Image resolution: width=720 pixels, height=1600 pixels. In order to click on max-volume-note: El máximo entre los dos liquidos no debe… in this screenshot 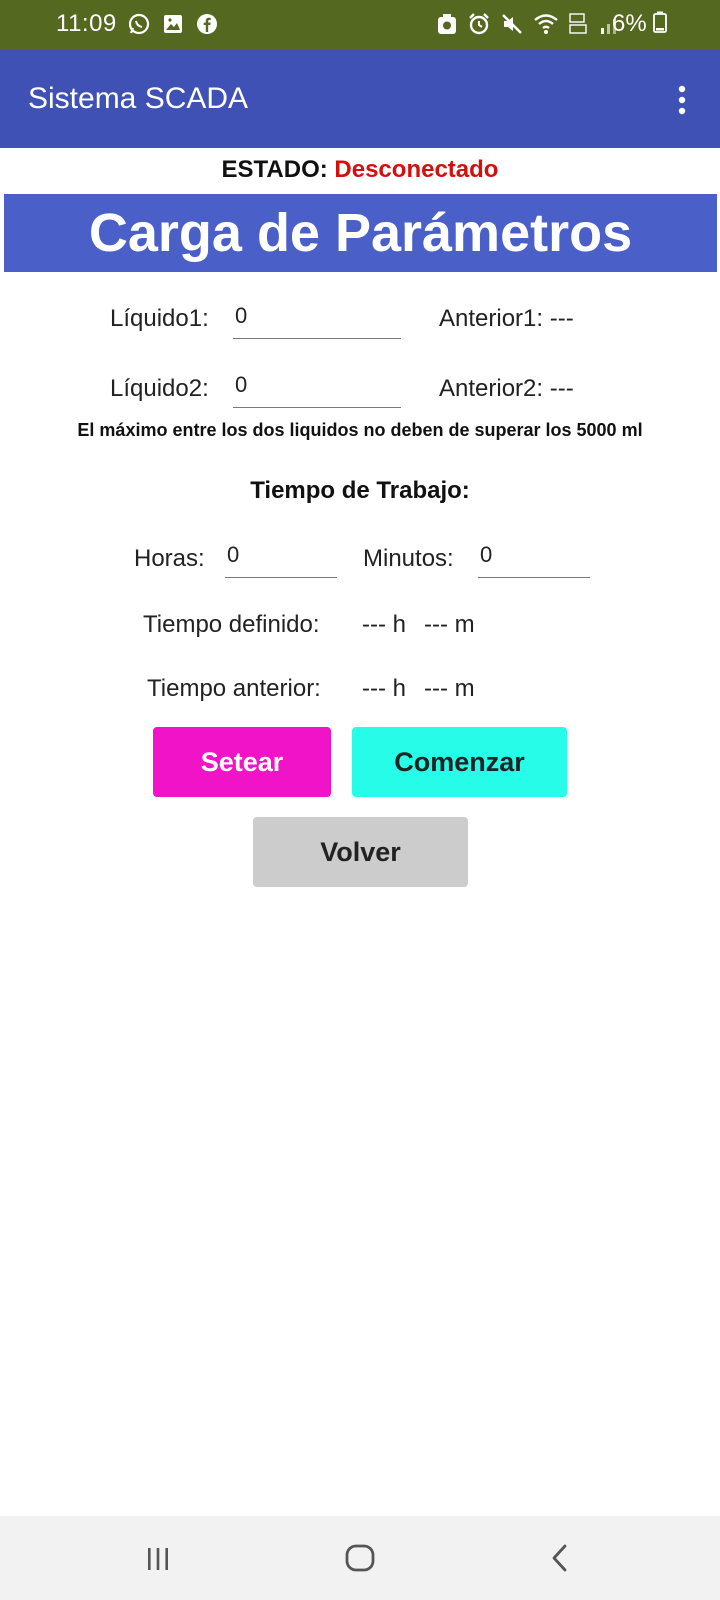, I will do `click(360, 430)`.